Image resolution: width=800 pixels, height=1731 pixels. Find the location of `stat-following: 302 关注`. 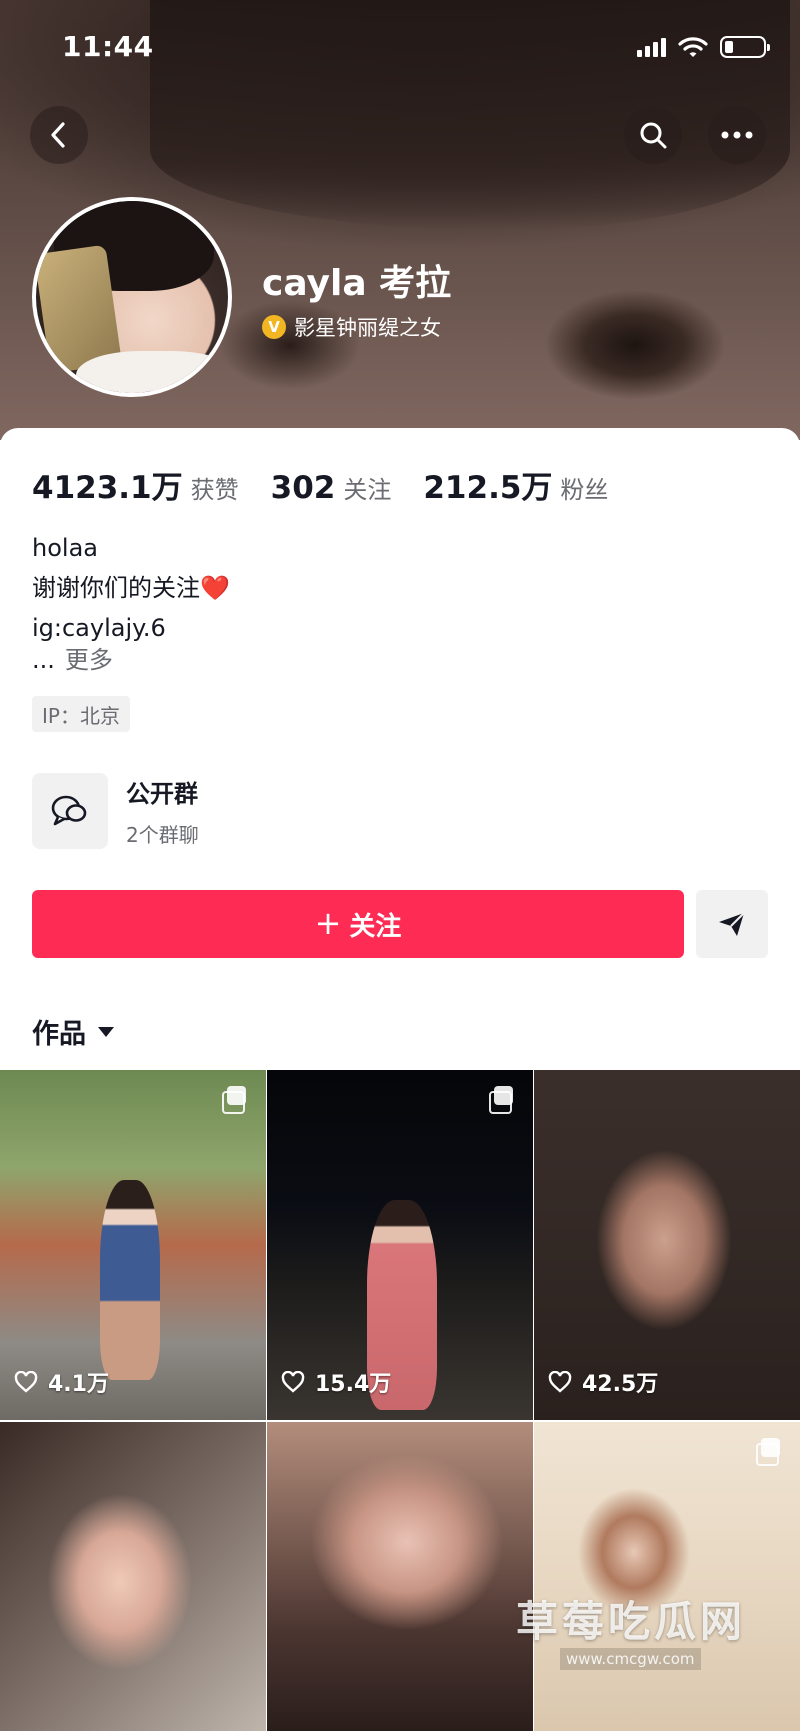

stat-following: 302 关注 is located at coordinates (331, 488).